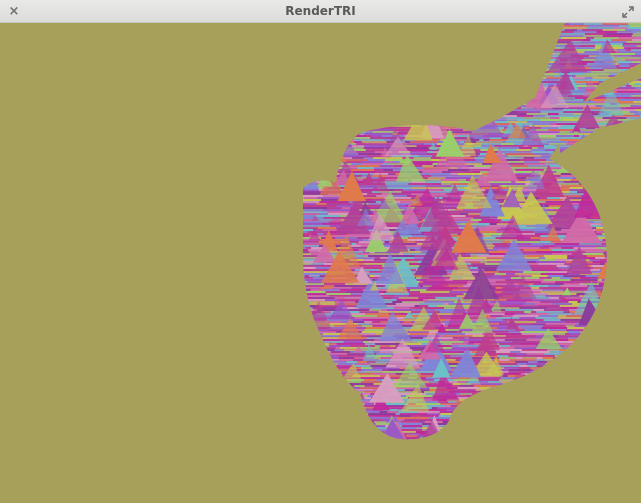 The image size is (641, 503). Describe the element at coordinates (628, 11) in the screenshot. I see `maximize-icon` at that location.